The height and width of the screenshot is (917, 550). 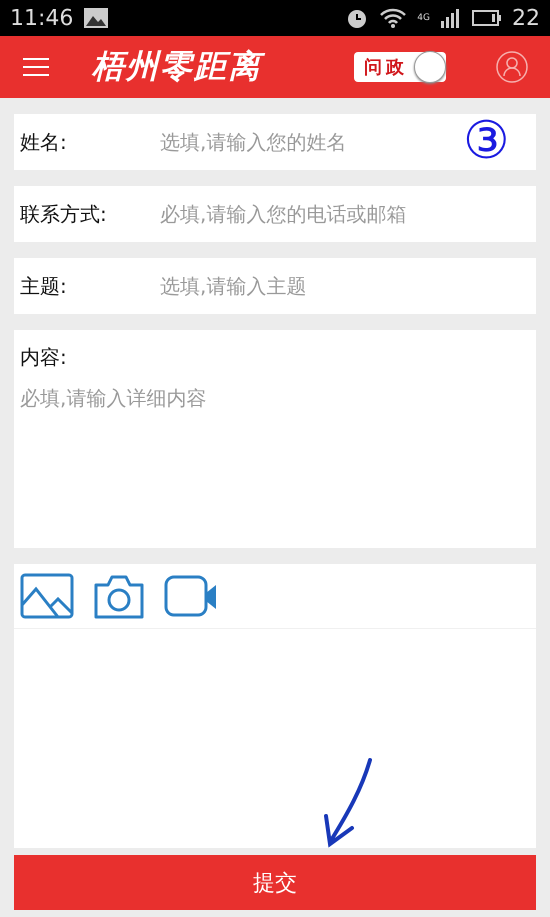 What do you see at coordinates (487, 18) in the screenshot?
I see `battery-icon` at bounding box center [487, 18].